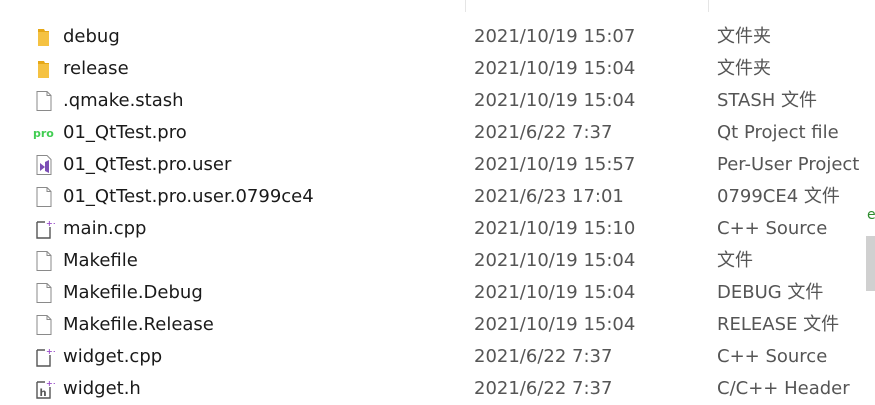 The height and width of the screenshot is (405, 875). I want to click on file-type: C/C++ Header, so click(783, 388).